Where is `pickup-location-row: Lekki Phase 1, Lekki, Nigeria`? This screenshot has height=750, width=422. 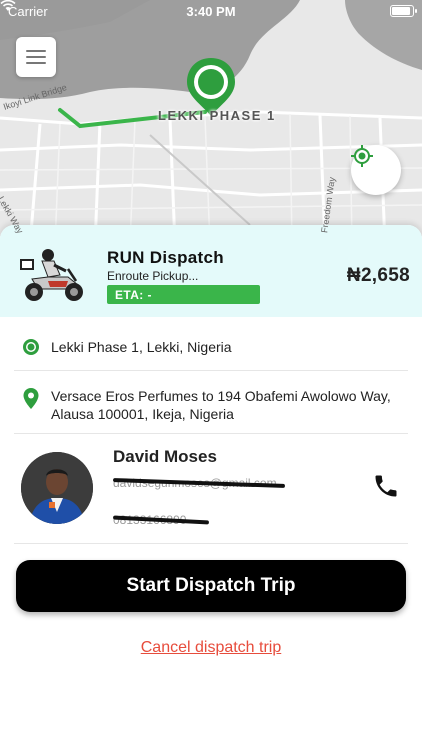
pickup-location-row: Lekki Phase 1, Lekki, Nigeria is located at coordinates (211, 347).